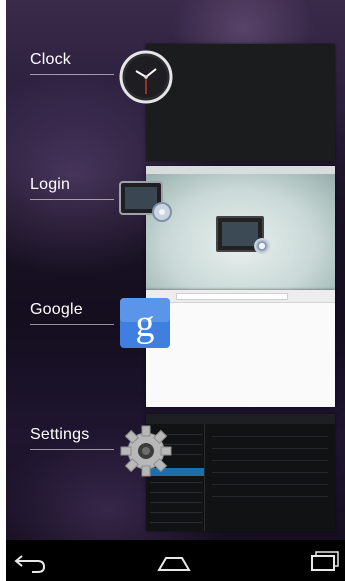 This screenshot has height=581, width=345. I want to click on login-app-icon, so click(146, 206).